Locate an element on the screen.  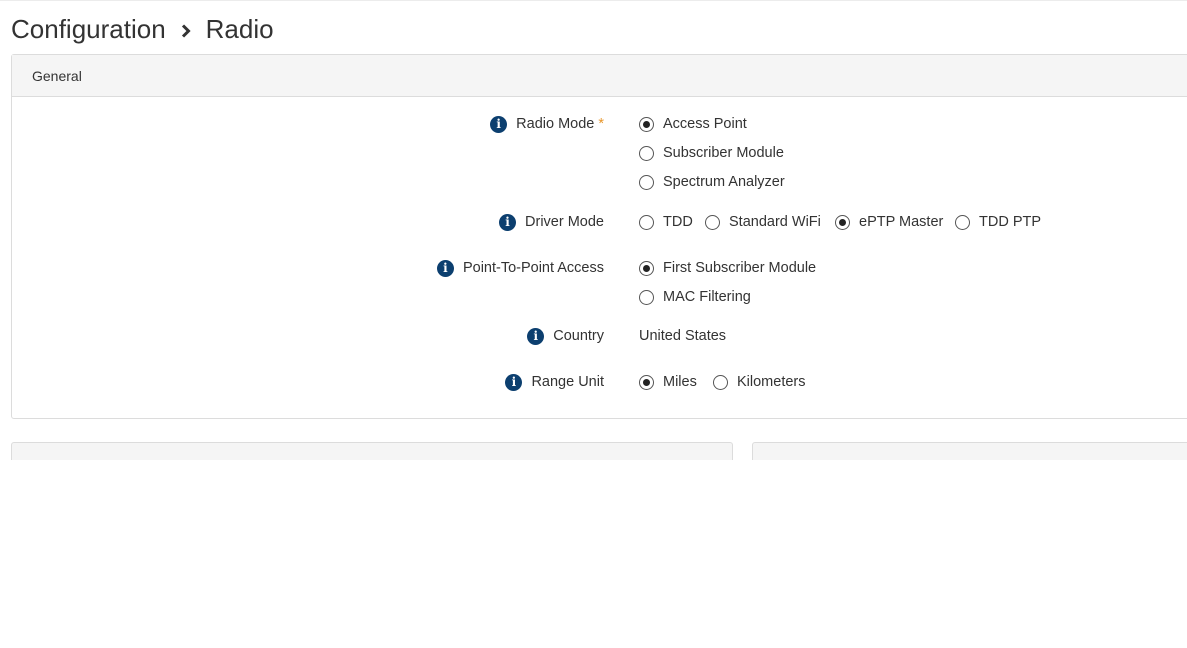
breadcrumb-current: Radio is located at coordinates (239, 28).